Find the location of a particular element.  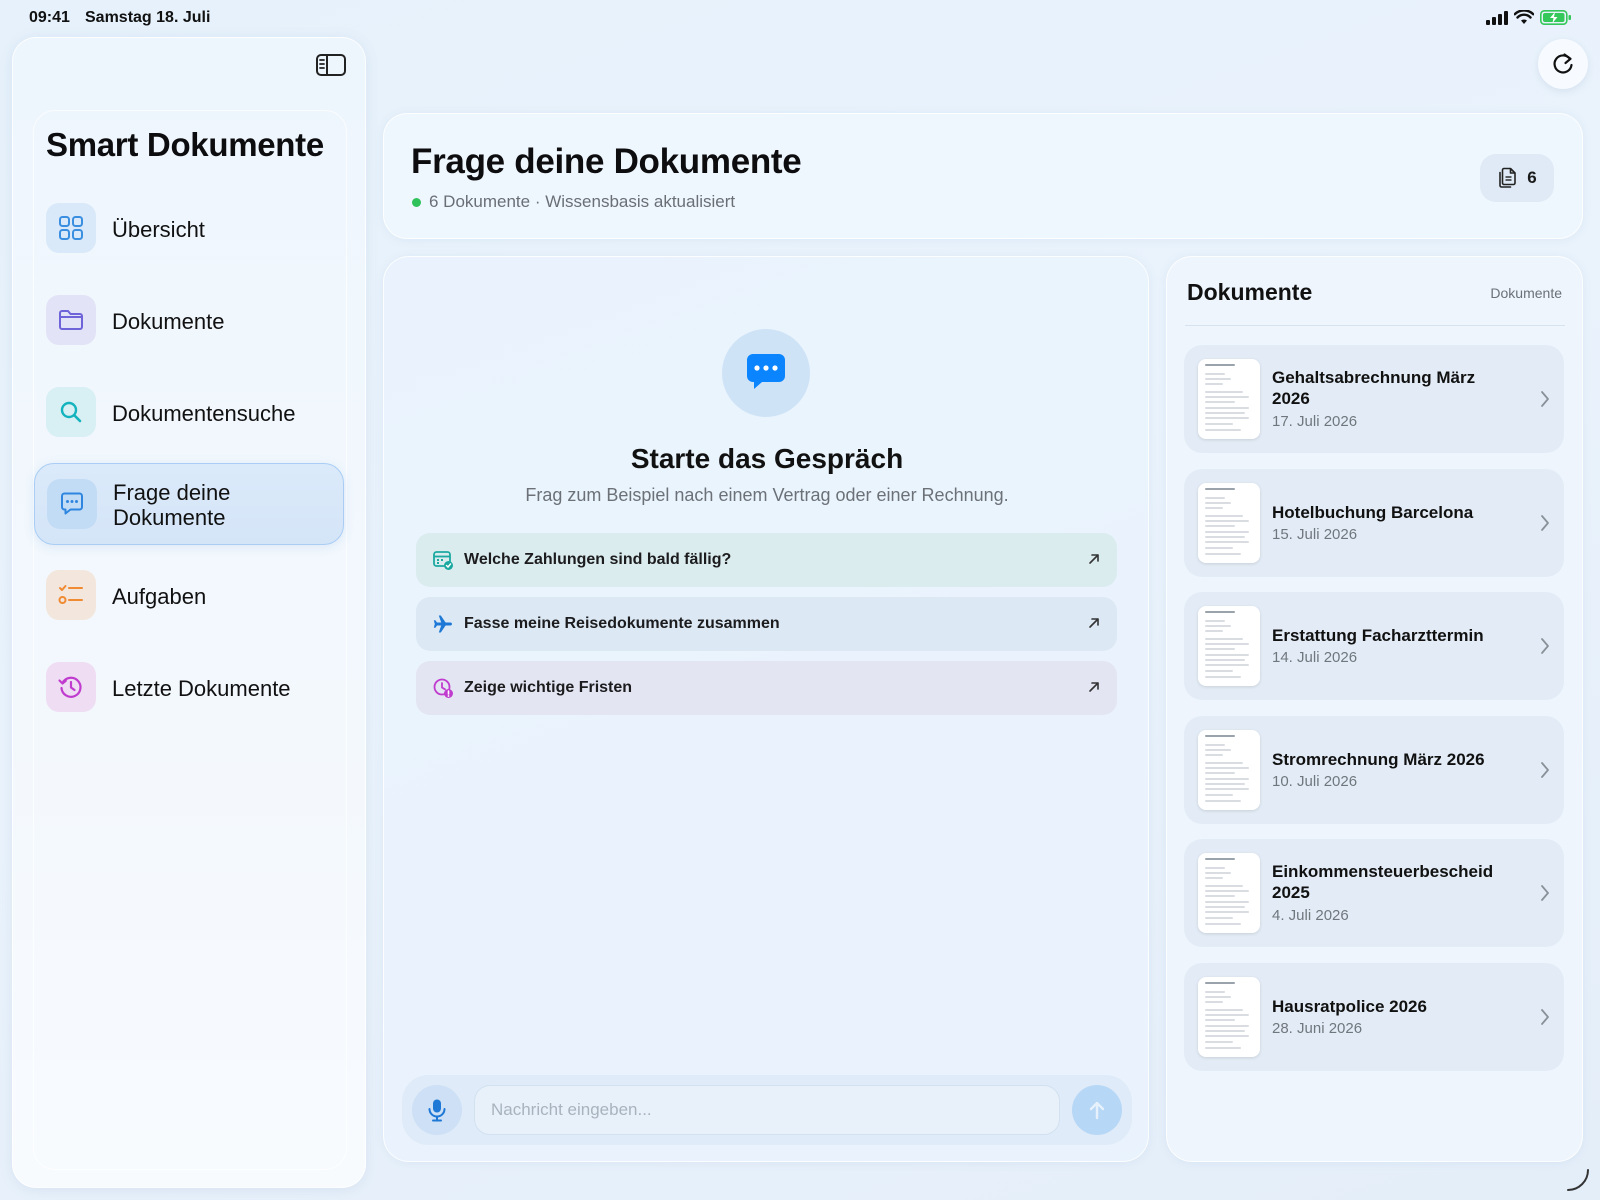

sidebar-toggle-icon is located at coordinates (331, 65).